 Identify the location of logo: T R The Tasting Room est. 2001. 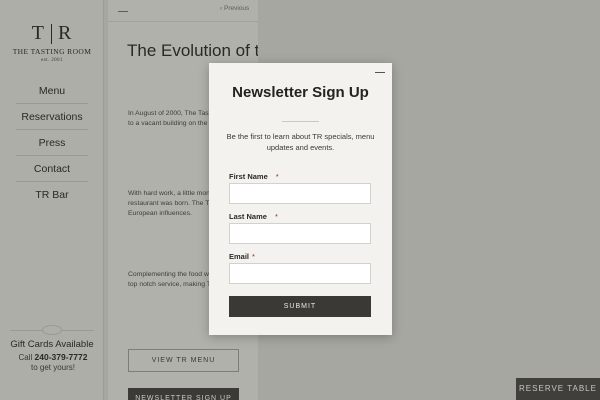
(52, 42).